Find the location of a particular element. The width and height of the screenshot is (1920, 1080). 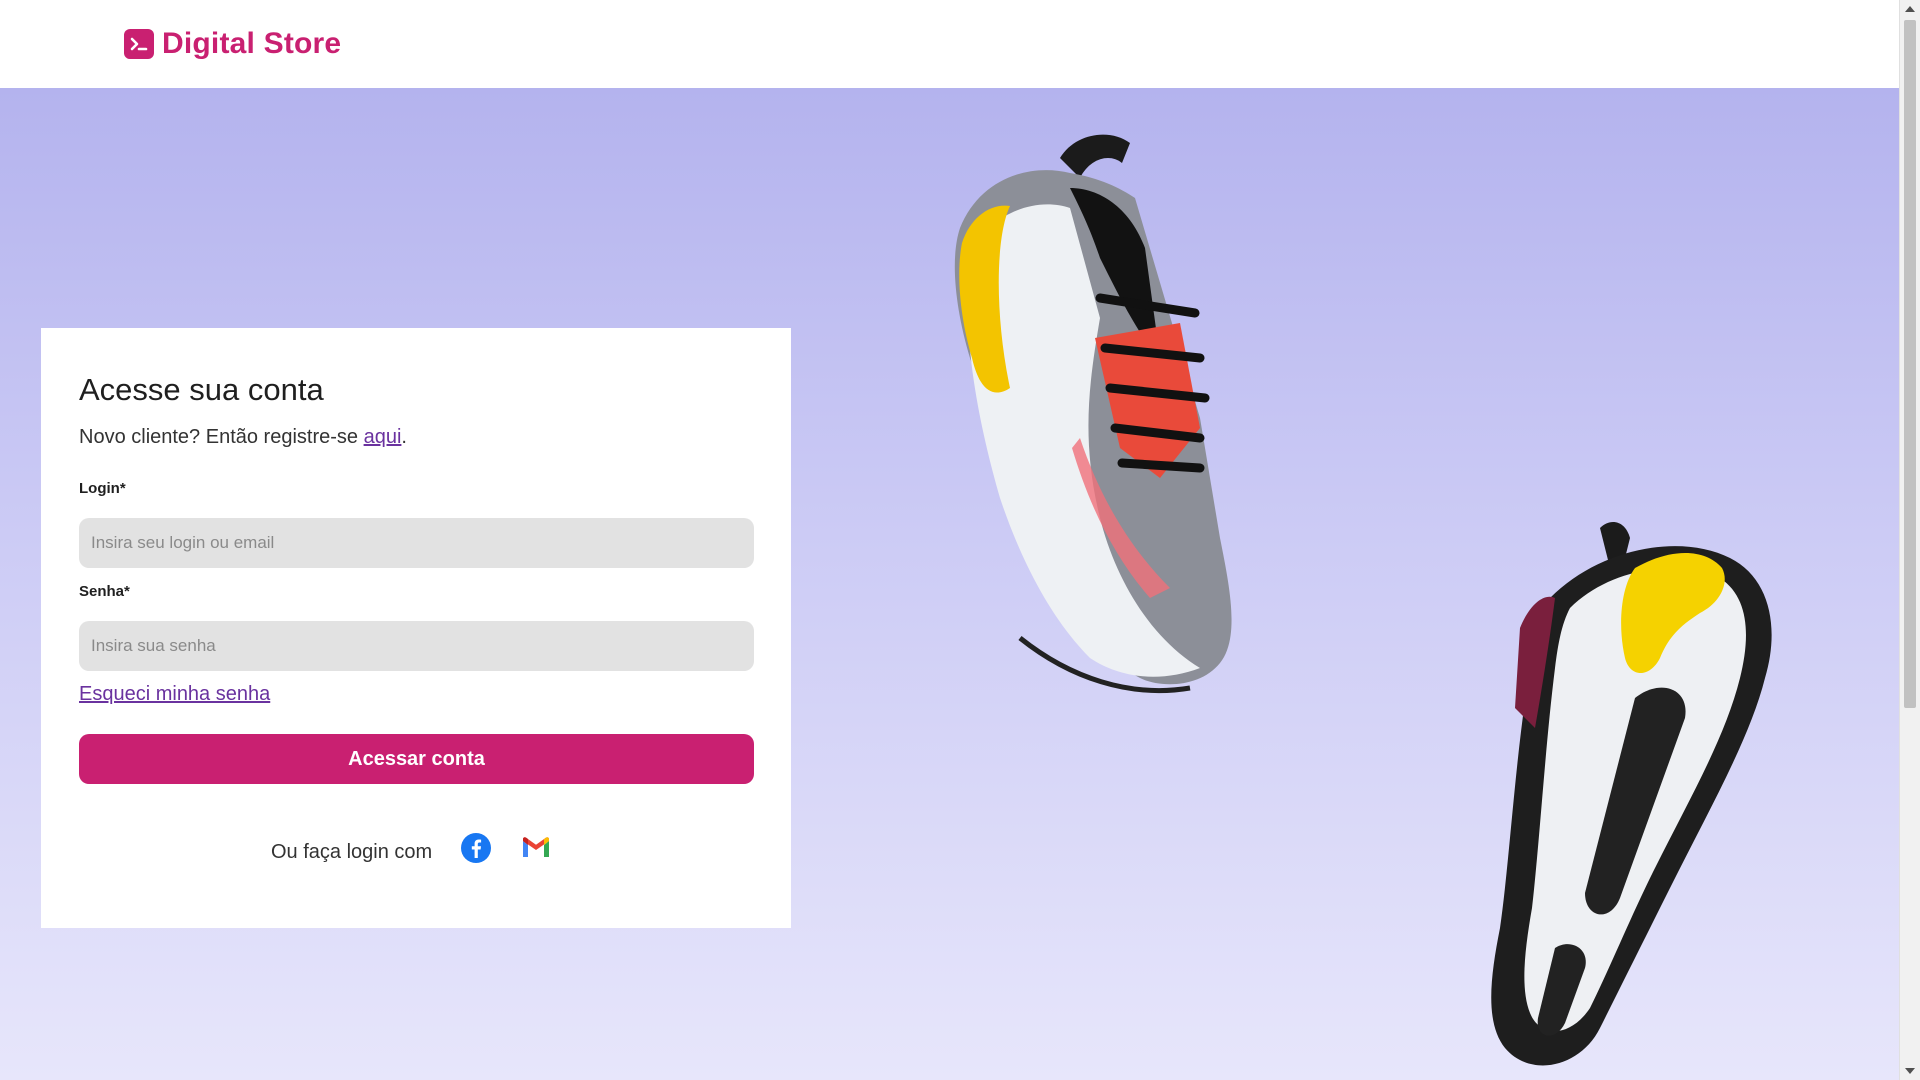

register-prompt-text: Novo cliente? Então registre-se is located at coordinates (221, 437).